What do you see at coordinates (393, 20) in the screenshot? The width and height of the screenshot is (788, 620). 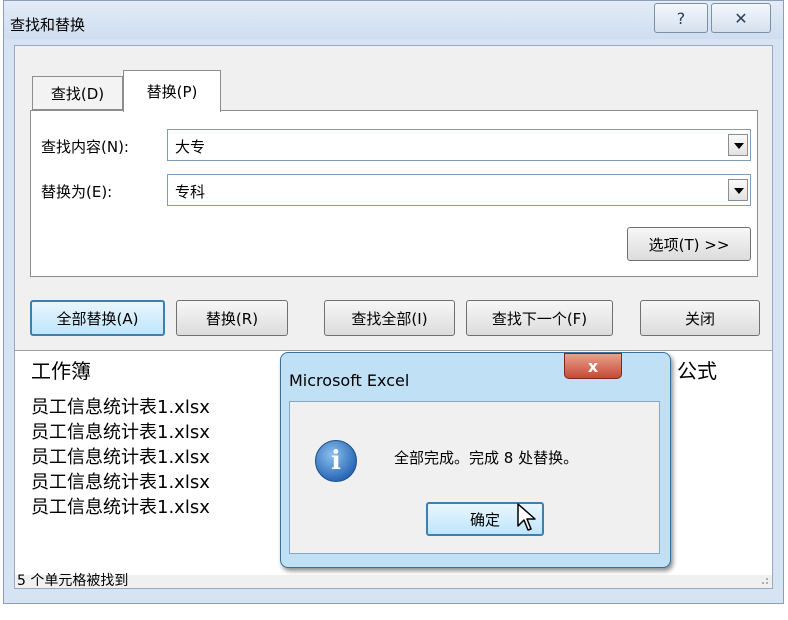 I see `title-bar: 查找和替换 ? ✕` at bounding box center [393, 20].